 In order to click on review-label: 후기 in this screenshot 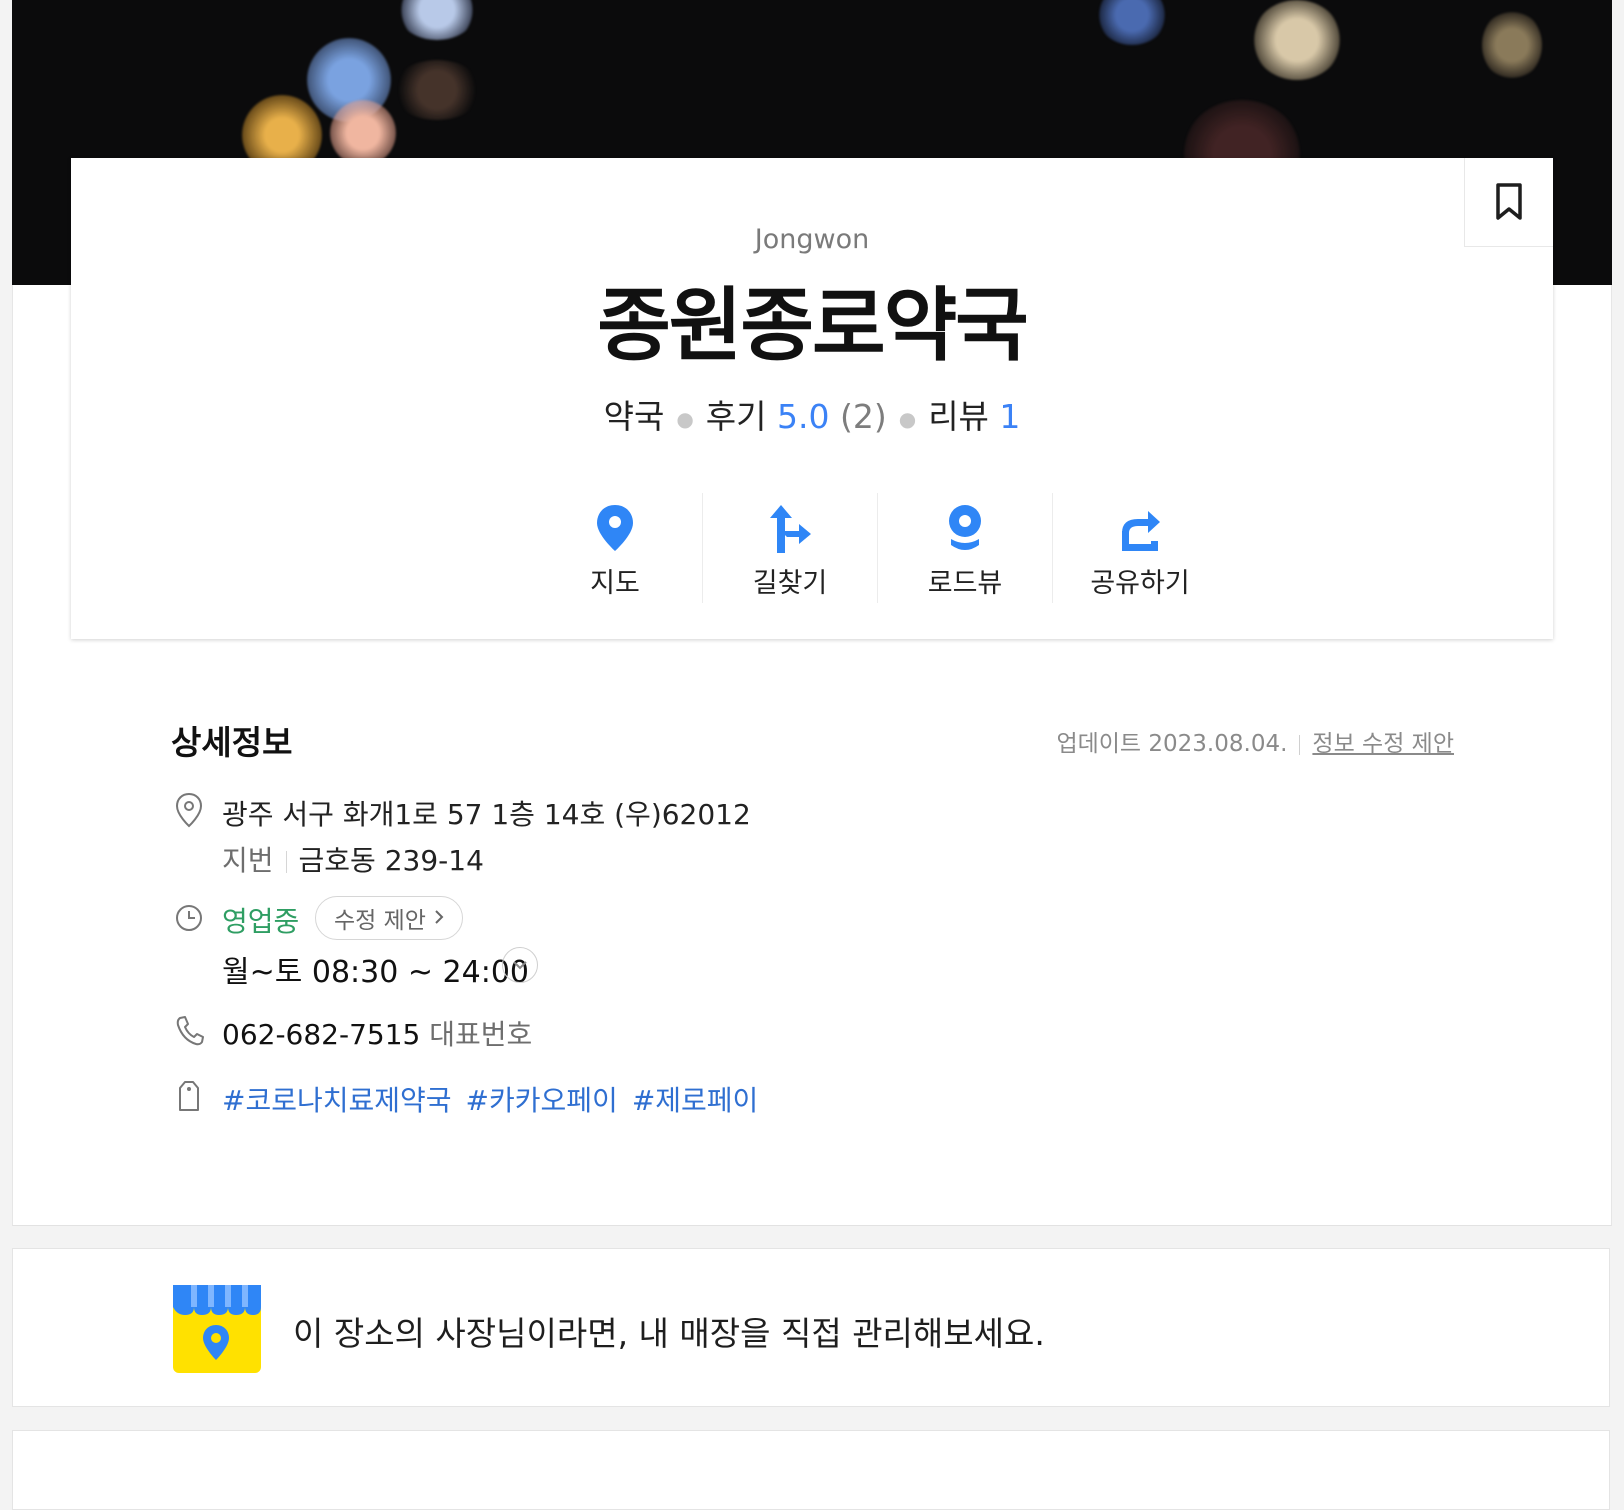, I will do `click(736, 416)`.